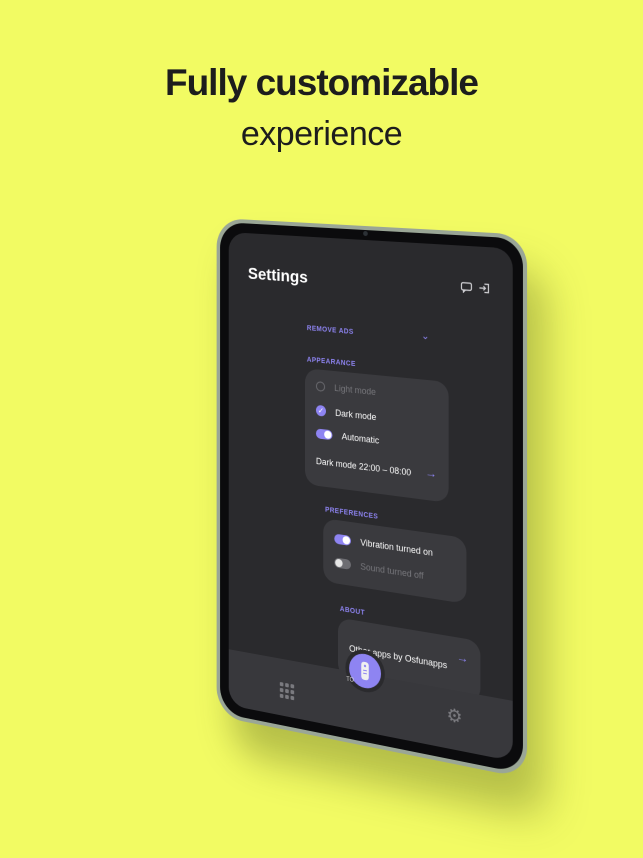 The image size is (643, 858). What do you see at coordinates (351, 514) in the screenshot?
I see `preferences-header: PREFERENCES` at bounding box center [351, 514].